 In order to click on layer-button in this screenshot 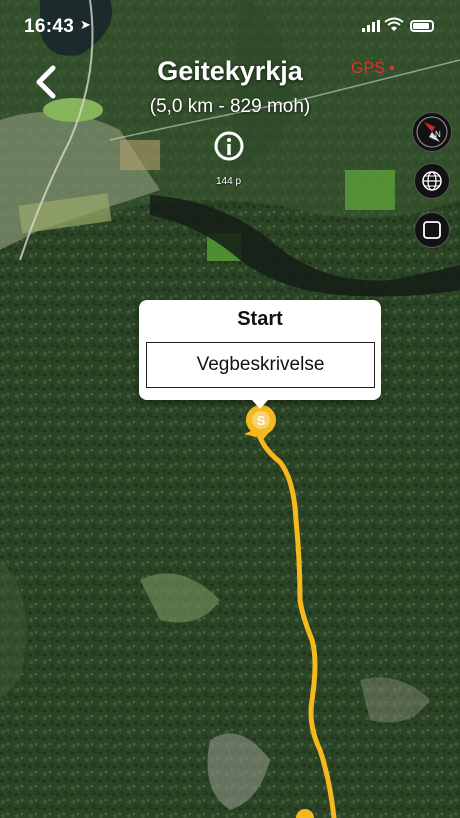, I will do `click(432, 230)`.